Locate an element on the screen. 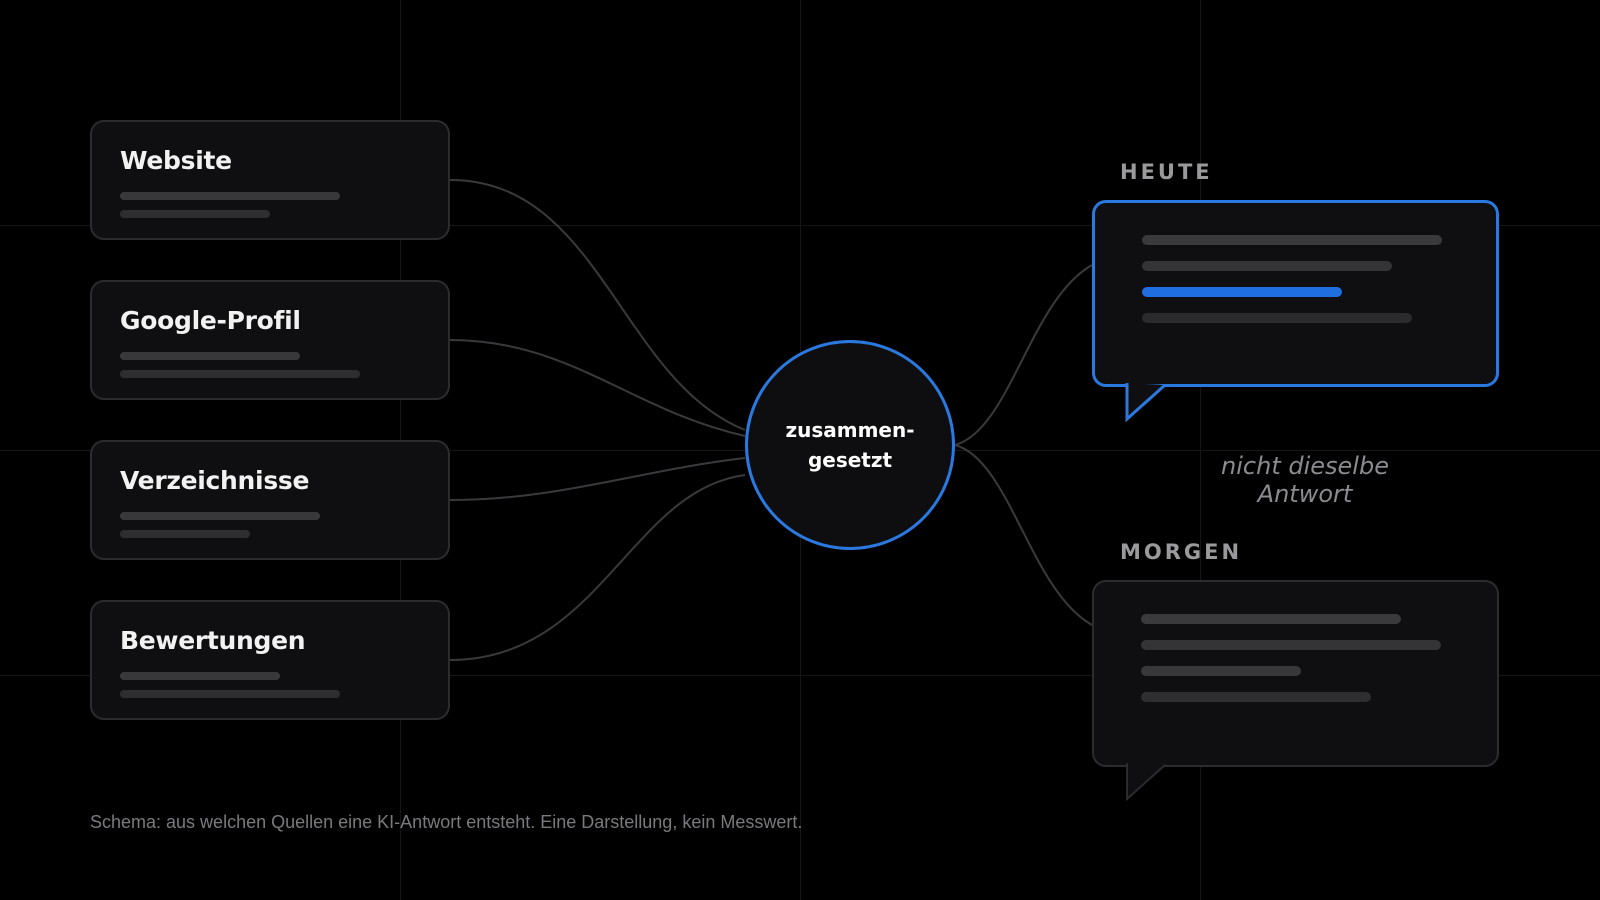 Image resolution: width=1600 pixels, height=900 pixels. bubble-tail-tomorrow is located at coordinates (1146, 782).